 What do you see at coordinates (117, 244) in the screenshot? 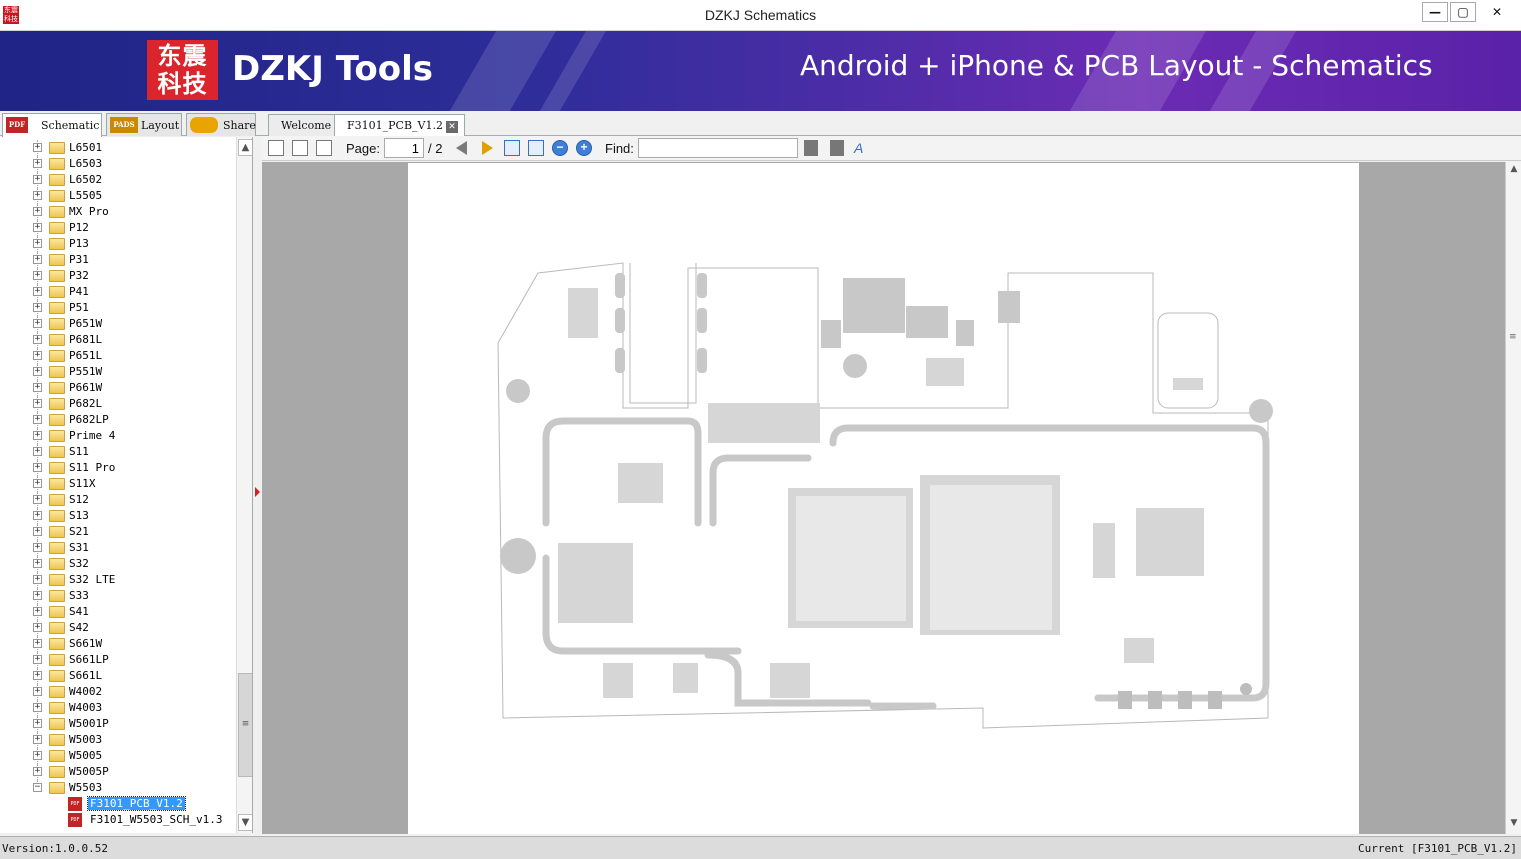
I see `tree-folder: + P13` at bounding box center [117, 244].